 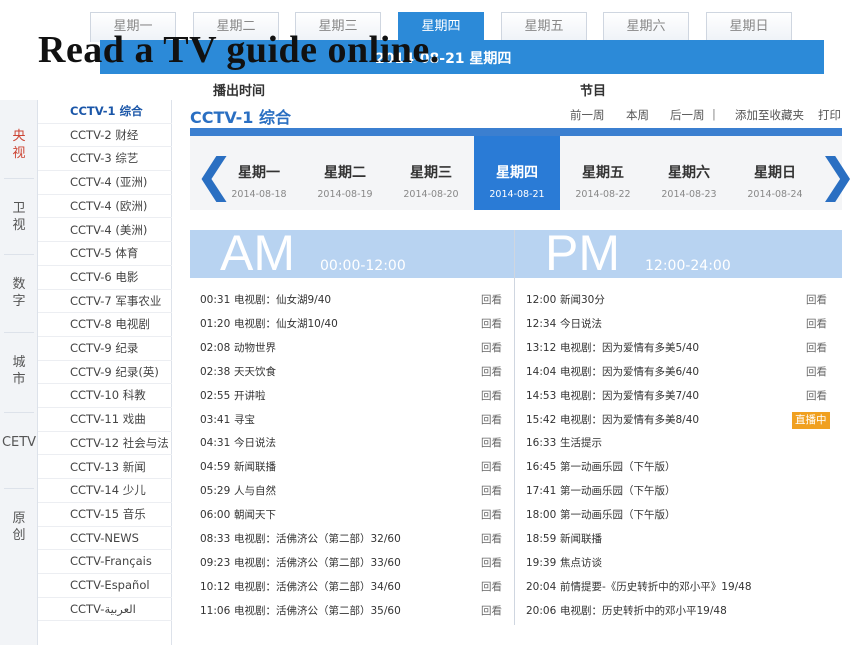 I want to click on channel-item: CCTV-5 体育, so click(x=105, y=254).